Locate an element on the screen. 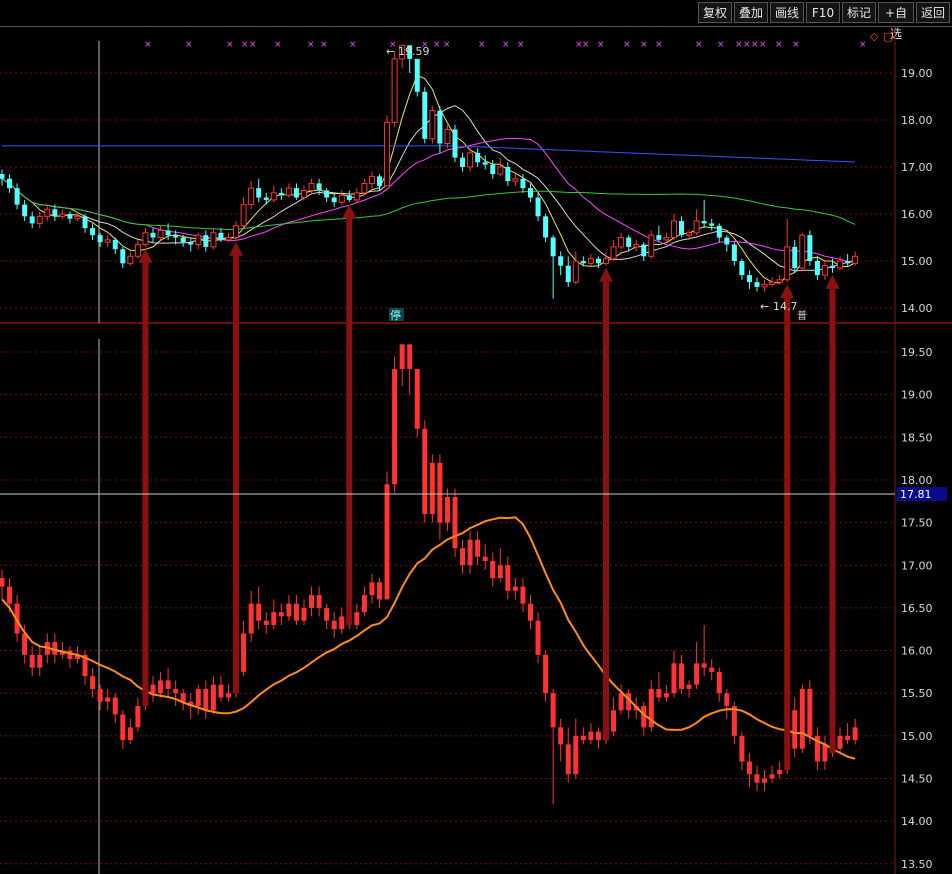  mark-button: 标记 is located at coordinates (859, 12).